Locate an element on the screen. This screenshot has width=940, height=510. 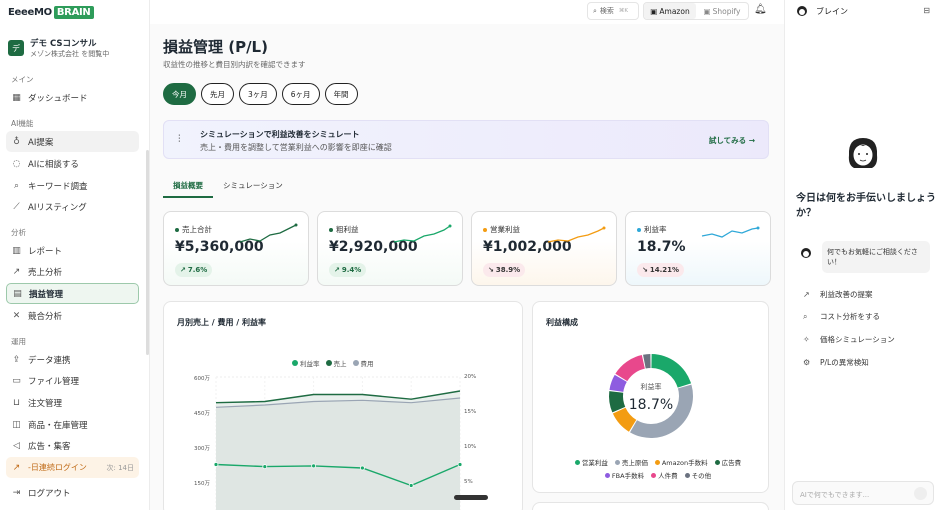
kpi-change: ↘ 14.21% is located at coordinates (661, 270).